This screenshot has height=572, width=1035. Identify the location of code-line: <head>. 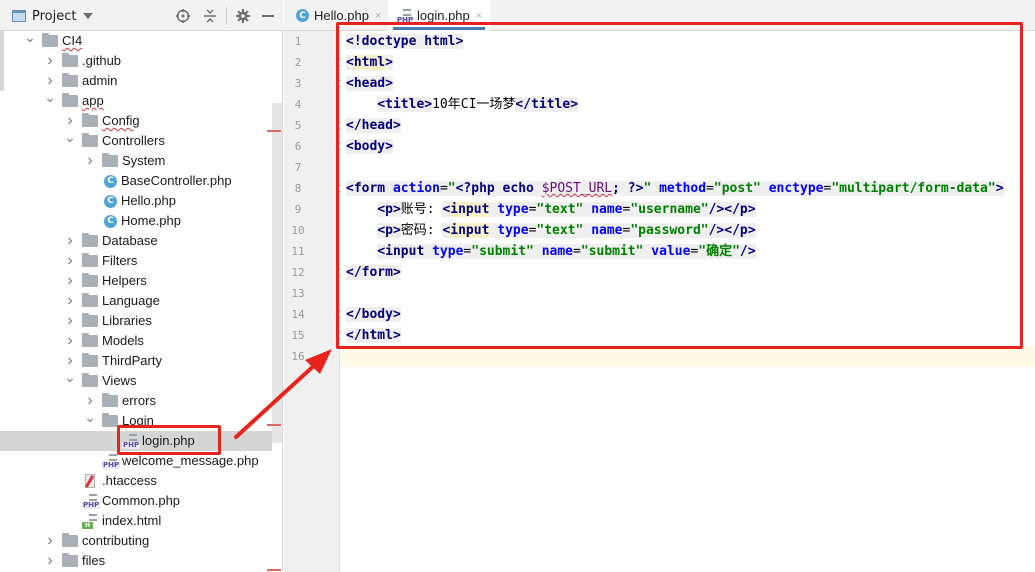
(688, 83).